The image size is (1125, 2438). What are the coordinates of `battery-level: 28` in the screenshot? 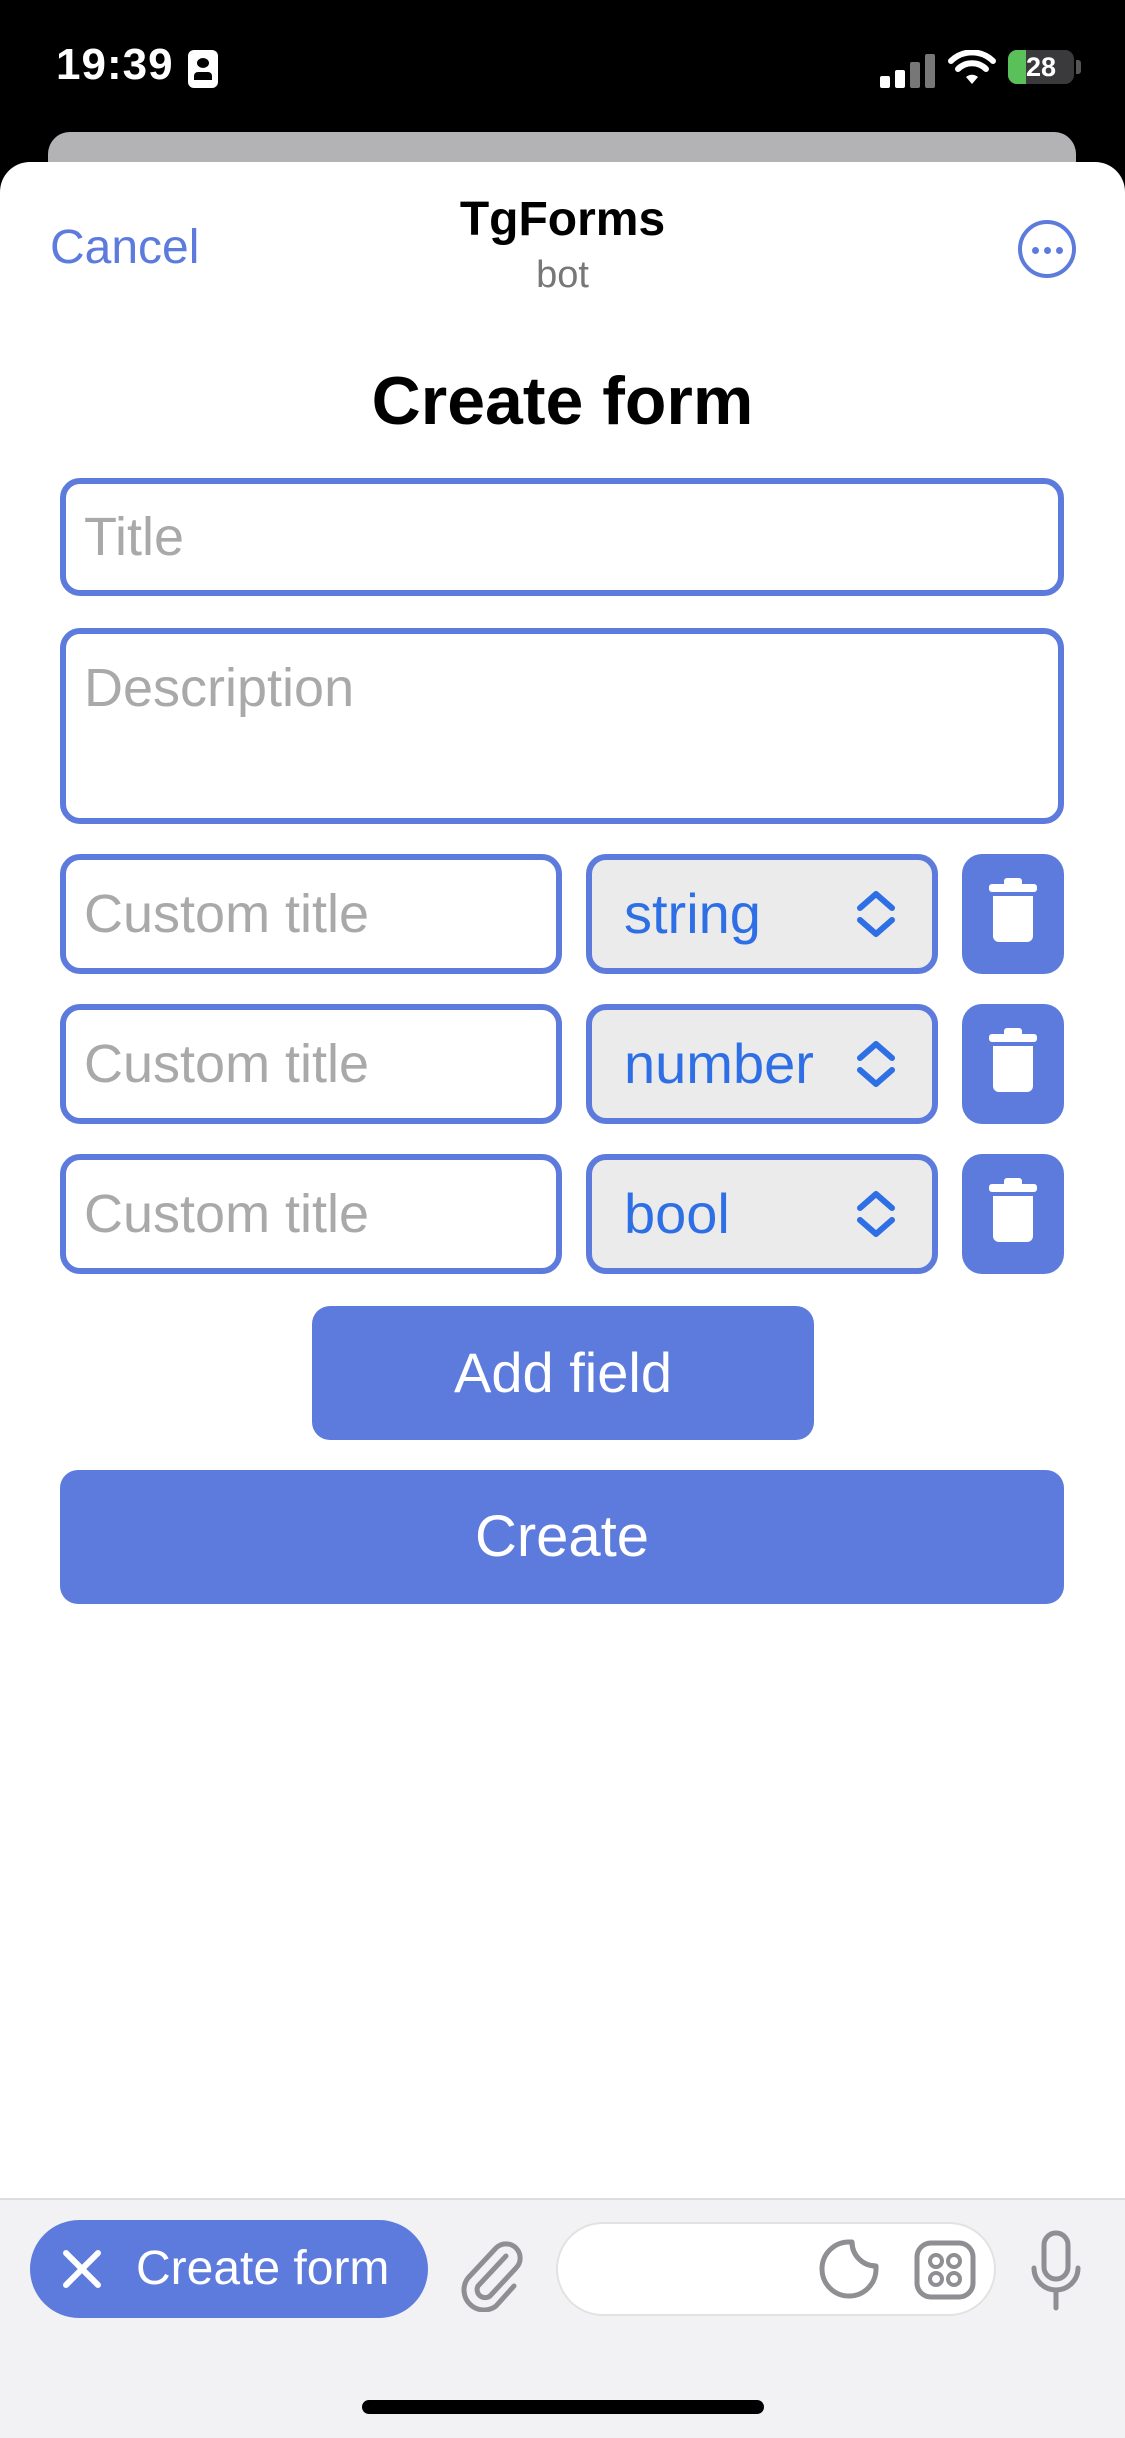 It's located at (1041, 67).